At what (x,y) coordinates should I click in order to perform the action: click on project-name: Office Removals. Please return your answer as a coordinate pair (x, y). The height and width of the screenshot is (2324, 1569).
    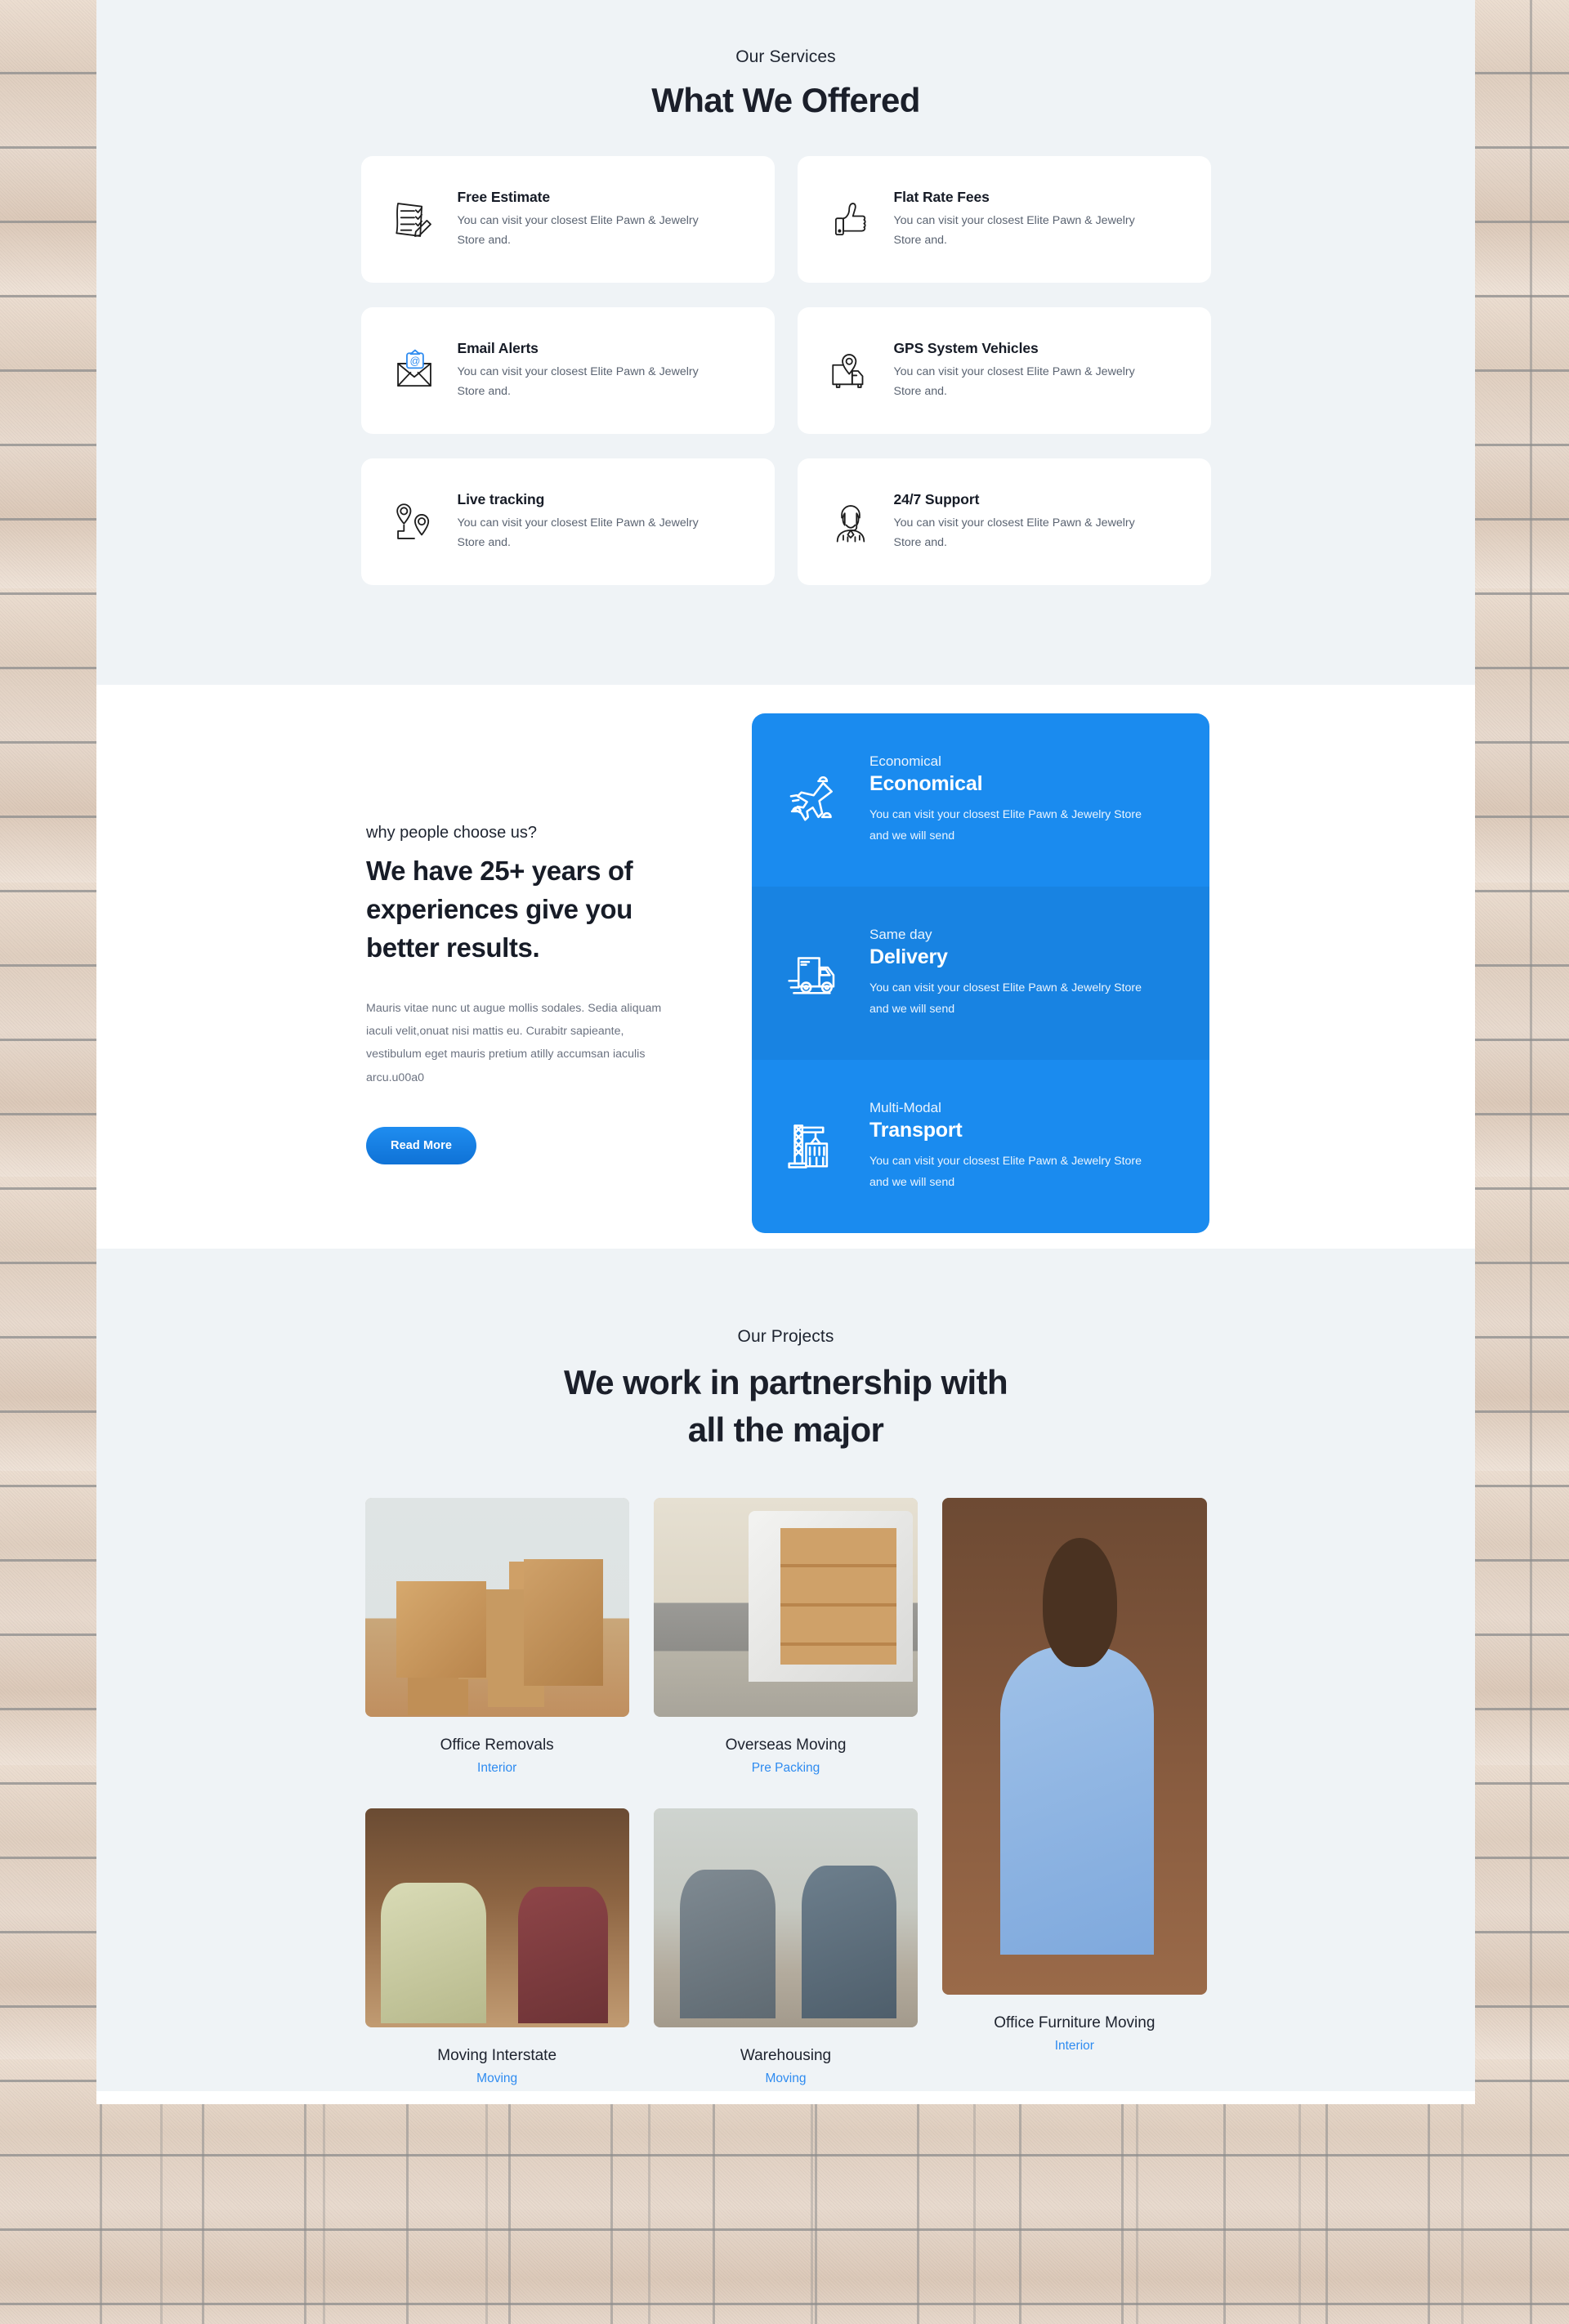
    Looking at the image, I should click on (497, 1745).